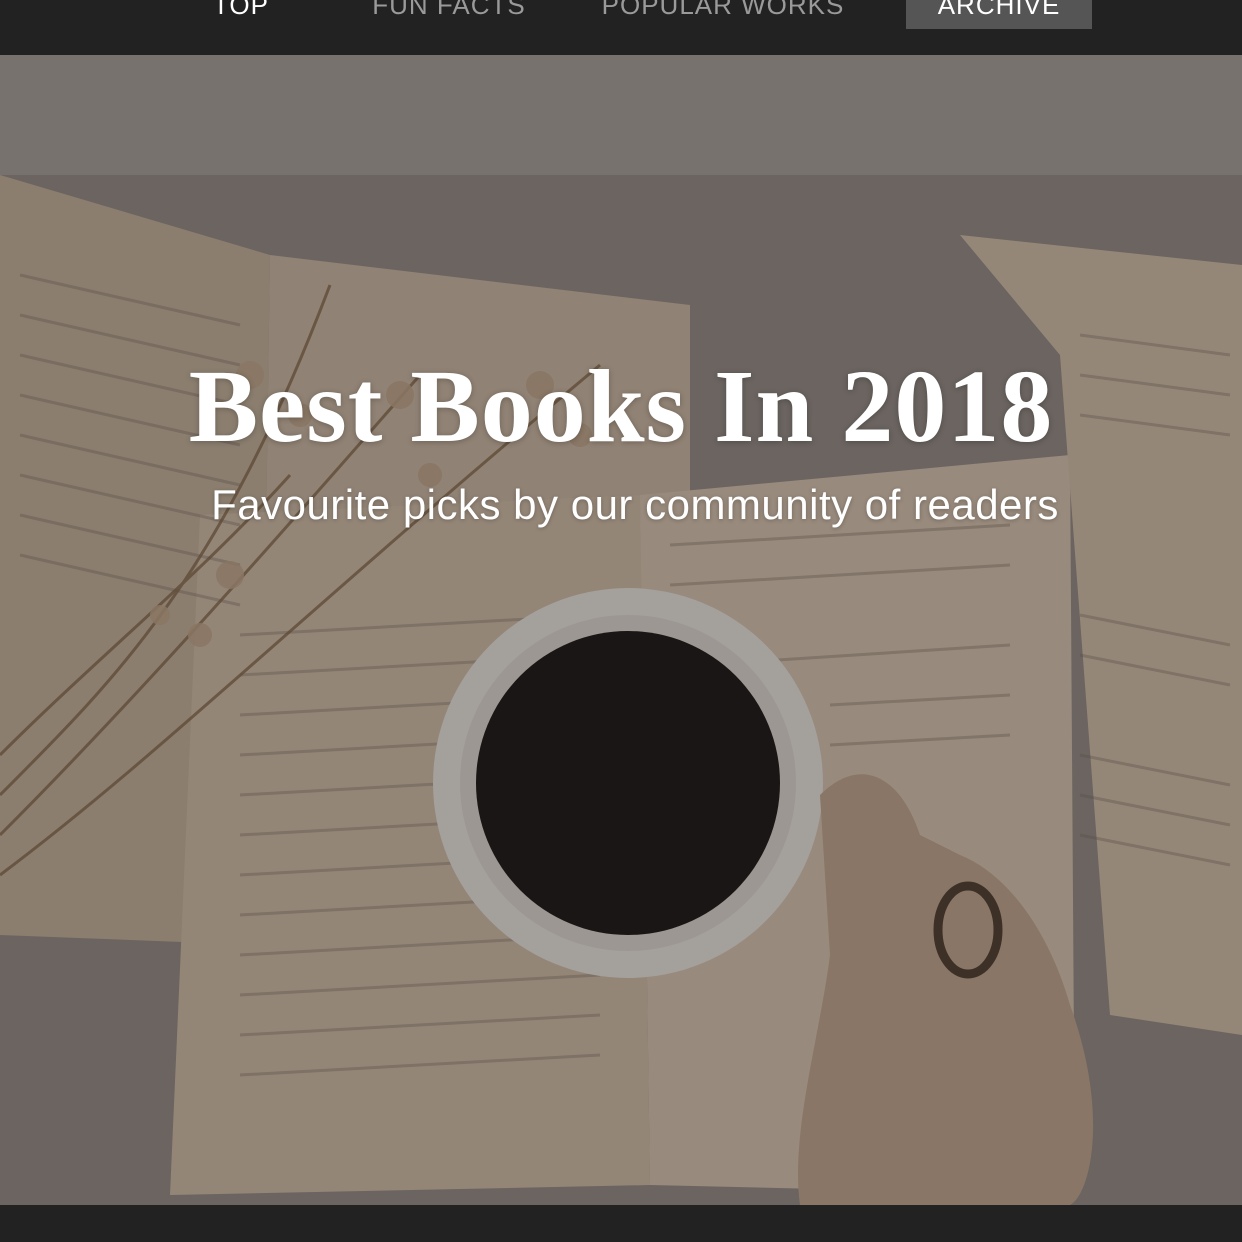 The width and height of the screenshot is (1242, 1242). Describe the element at coordinates (621, 406) in the screenshot. I see `hero-title: Best Books In 2018` at that location.